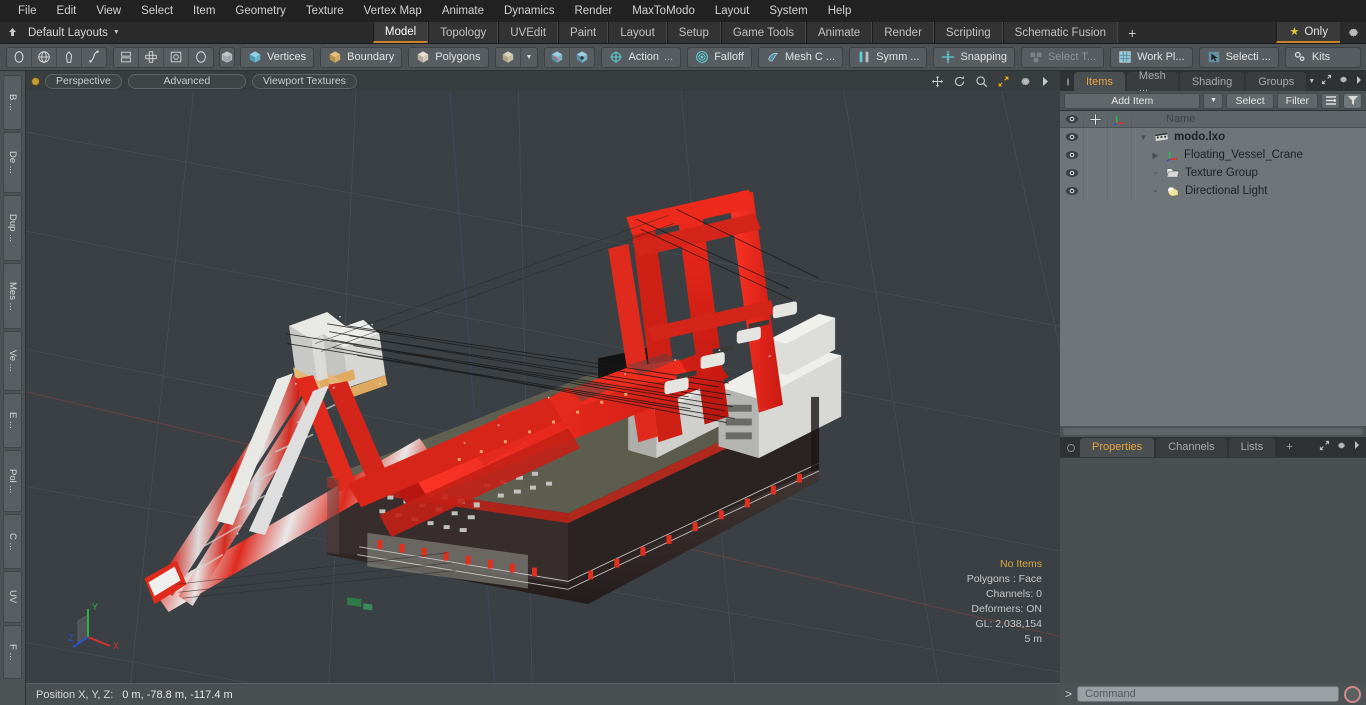 The width and height of the screenshot is (1366, 705). Describe the element at coordinates (1343, 81) in the screenshot. I see `panel-gear-icon` at that location.